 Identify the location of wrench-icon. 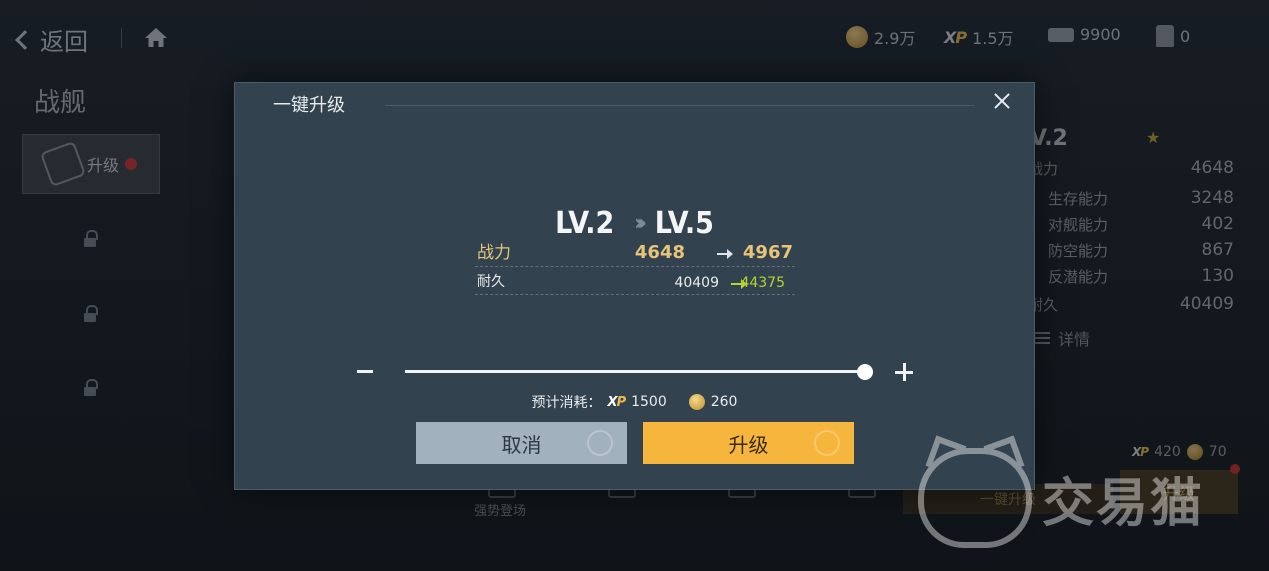
(63, 164).